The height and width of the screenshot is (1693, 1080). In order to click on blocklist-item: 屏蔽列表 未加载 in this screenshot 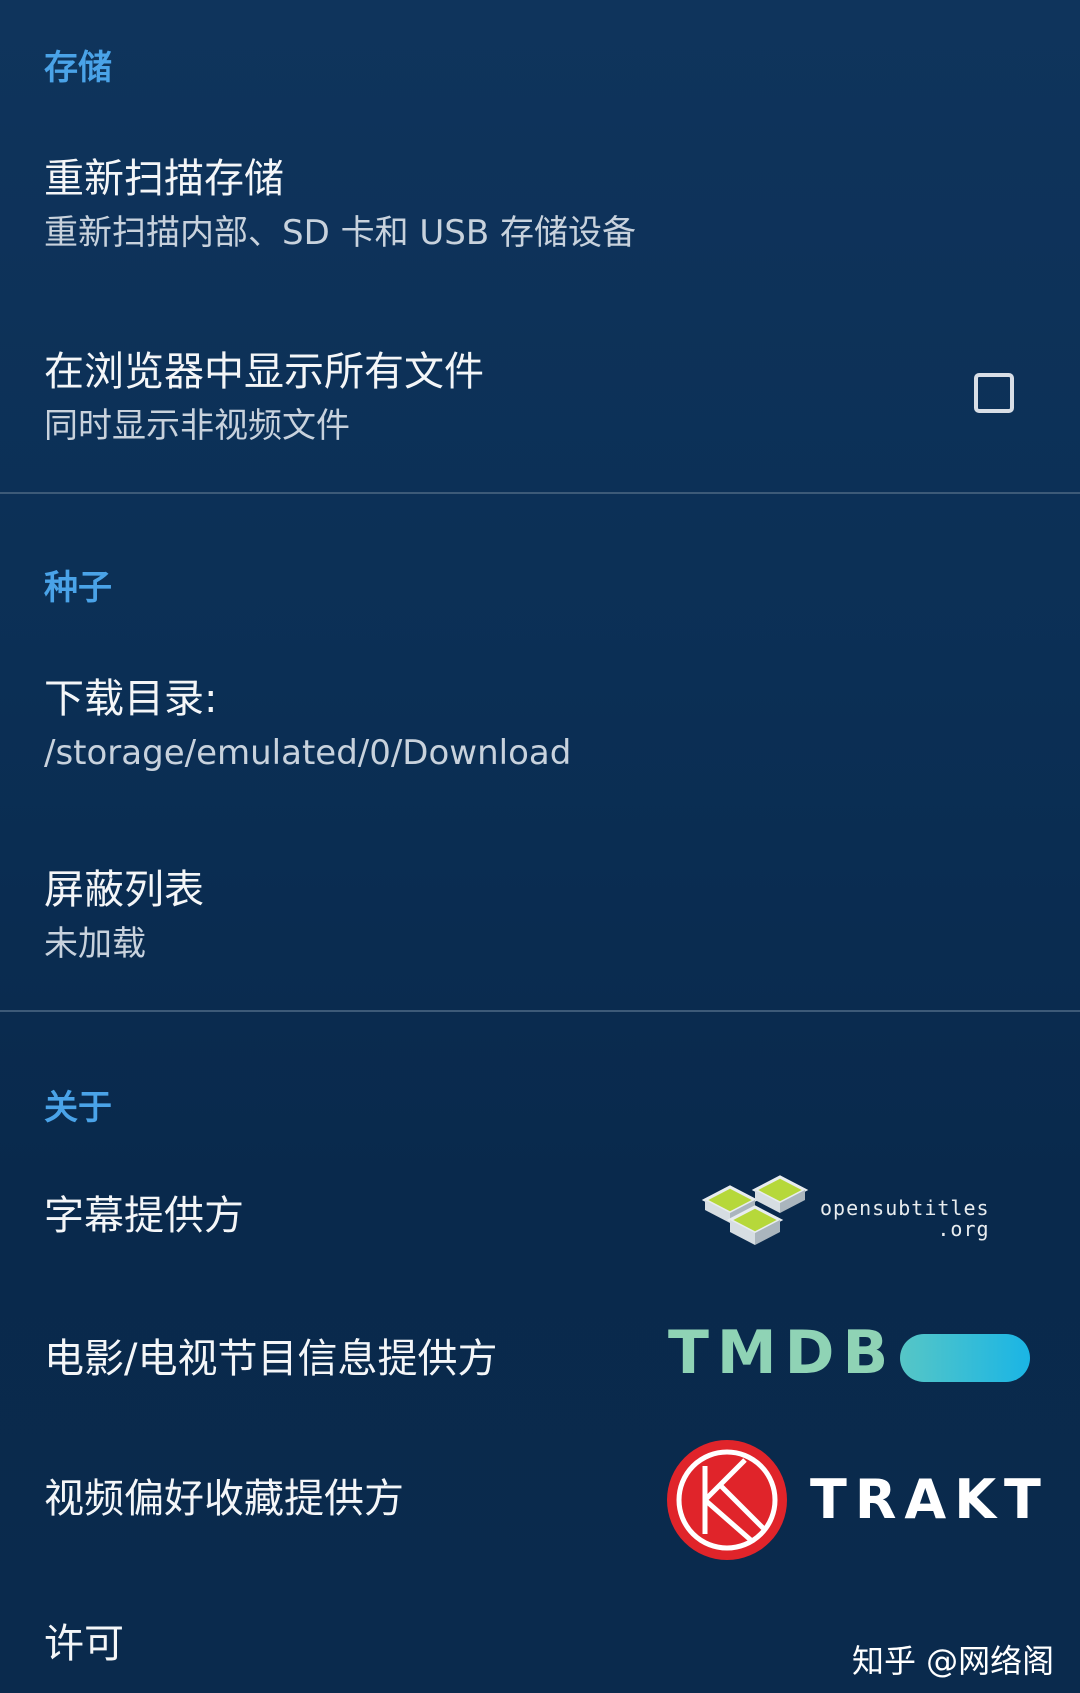, I will do `click(562, 915)`.